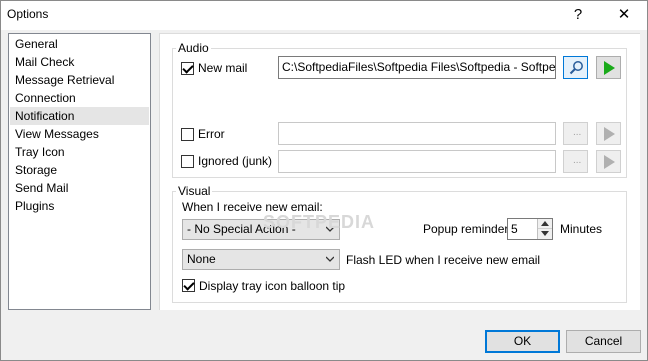 The image size is (648, 361). I want to click on ignored-play-button, so click(608, 161).